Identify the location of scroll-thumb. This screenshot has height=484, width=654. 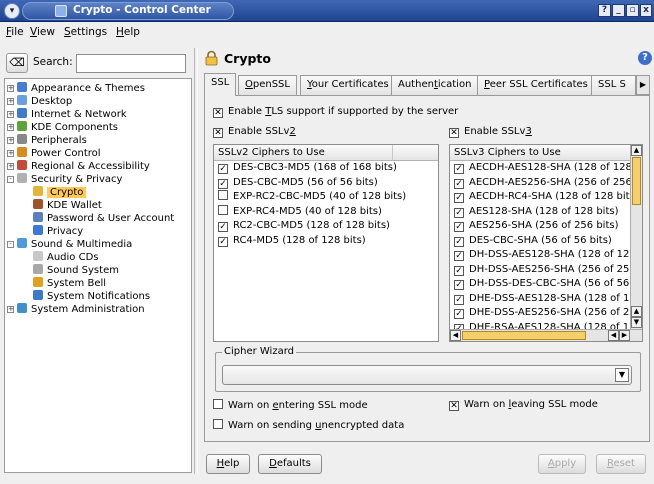
(636, 181).